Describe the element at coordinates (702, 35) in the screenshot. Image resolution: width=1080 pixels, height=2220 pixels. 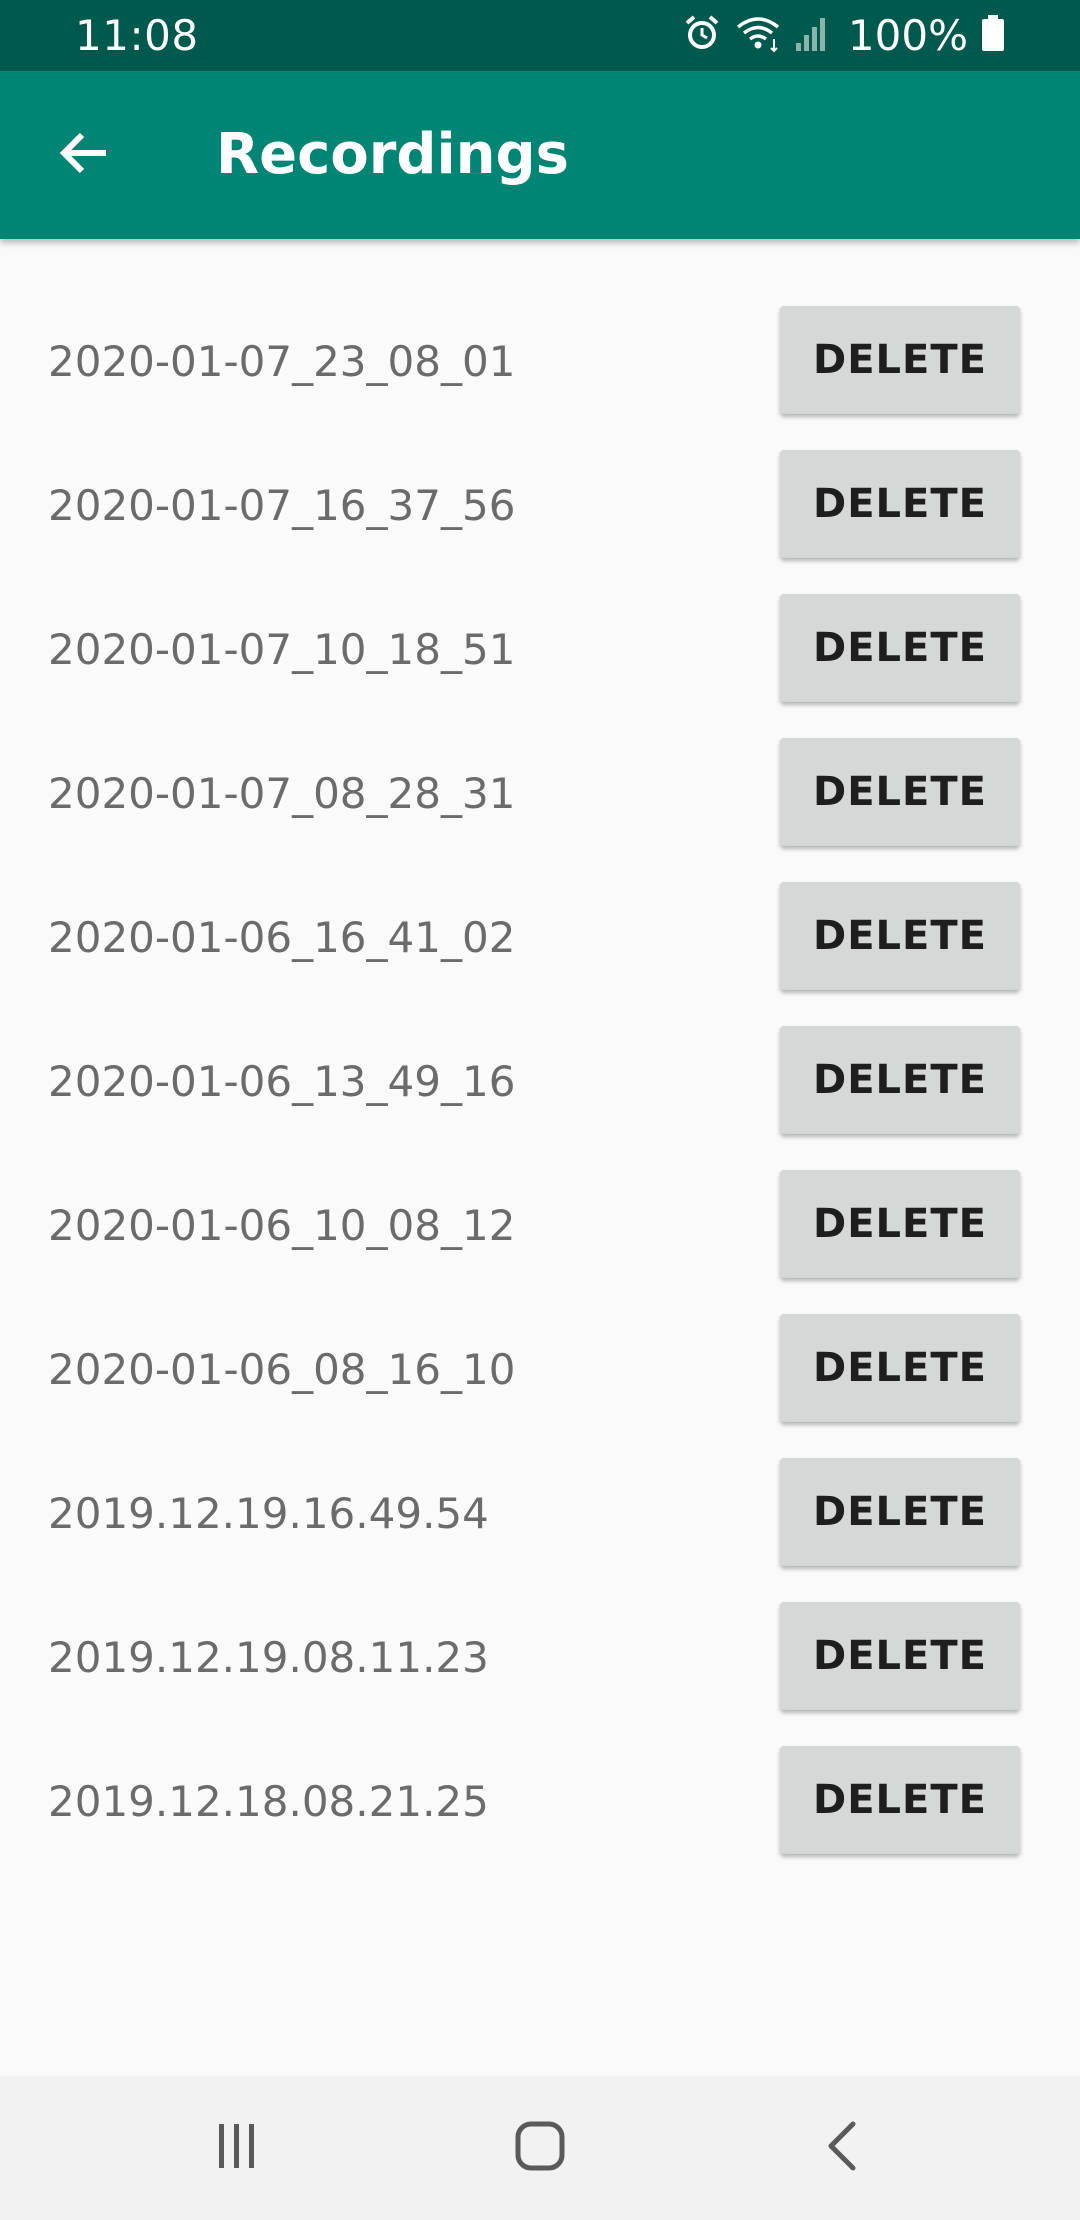
I see `alarm-icon` at that location.